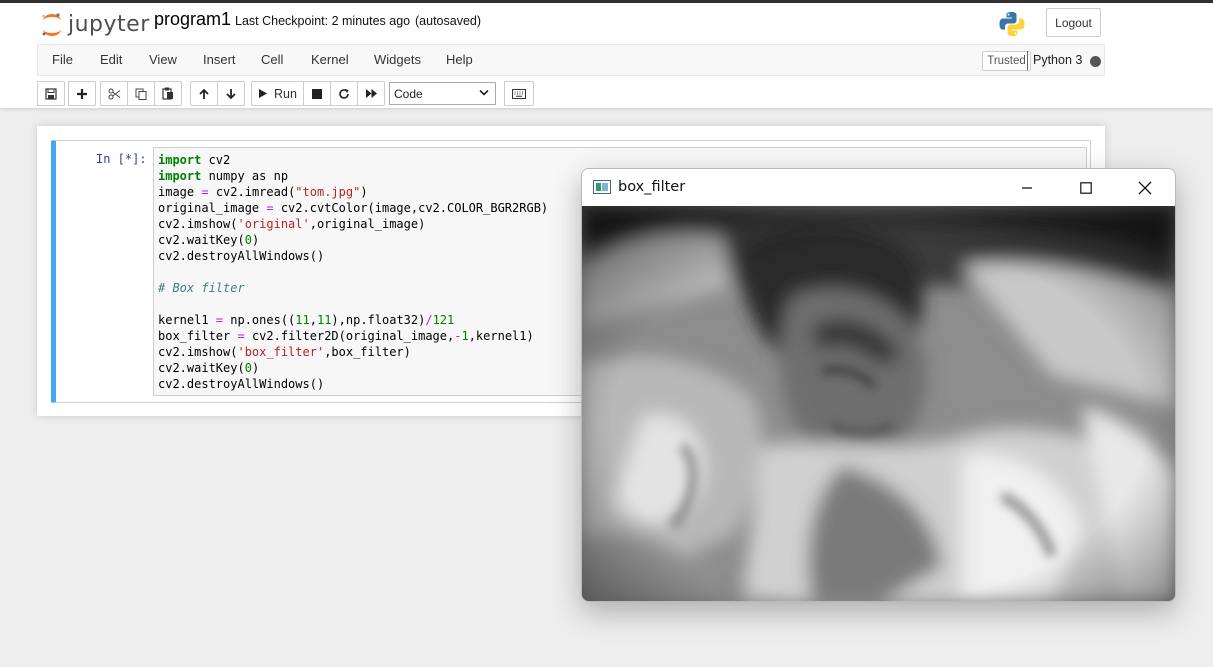 Image resolution: width=1213 pixels, height=667 pixels. What do you see at coordinates (1006, 61) in the screenshot?
I see `trusted-indicator: Trusted` at bounding box center [1006, 61].